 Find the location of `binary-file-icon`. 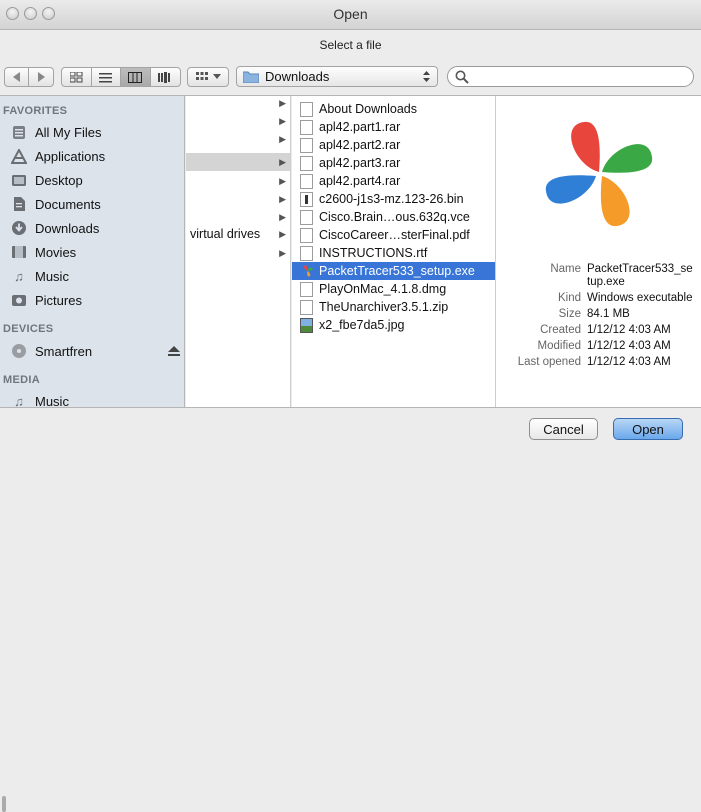

binary-file-icon is located at coordinates (306, 199).